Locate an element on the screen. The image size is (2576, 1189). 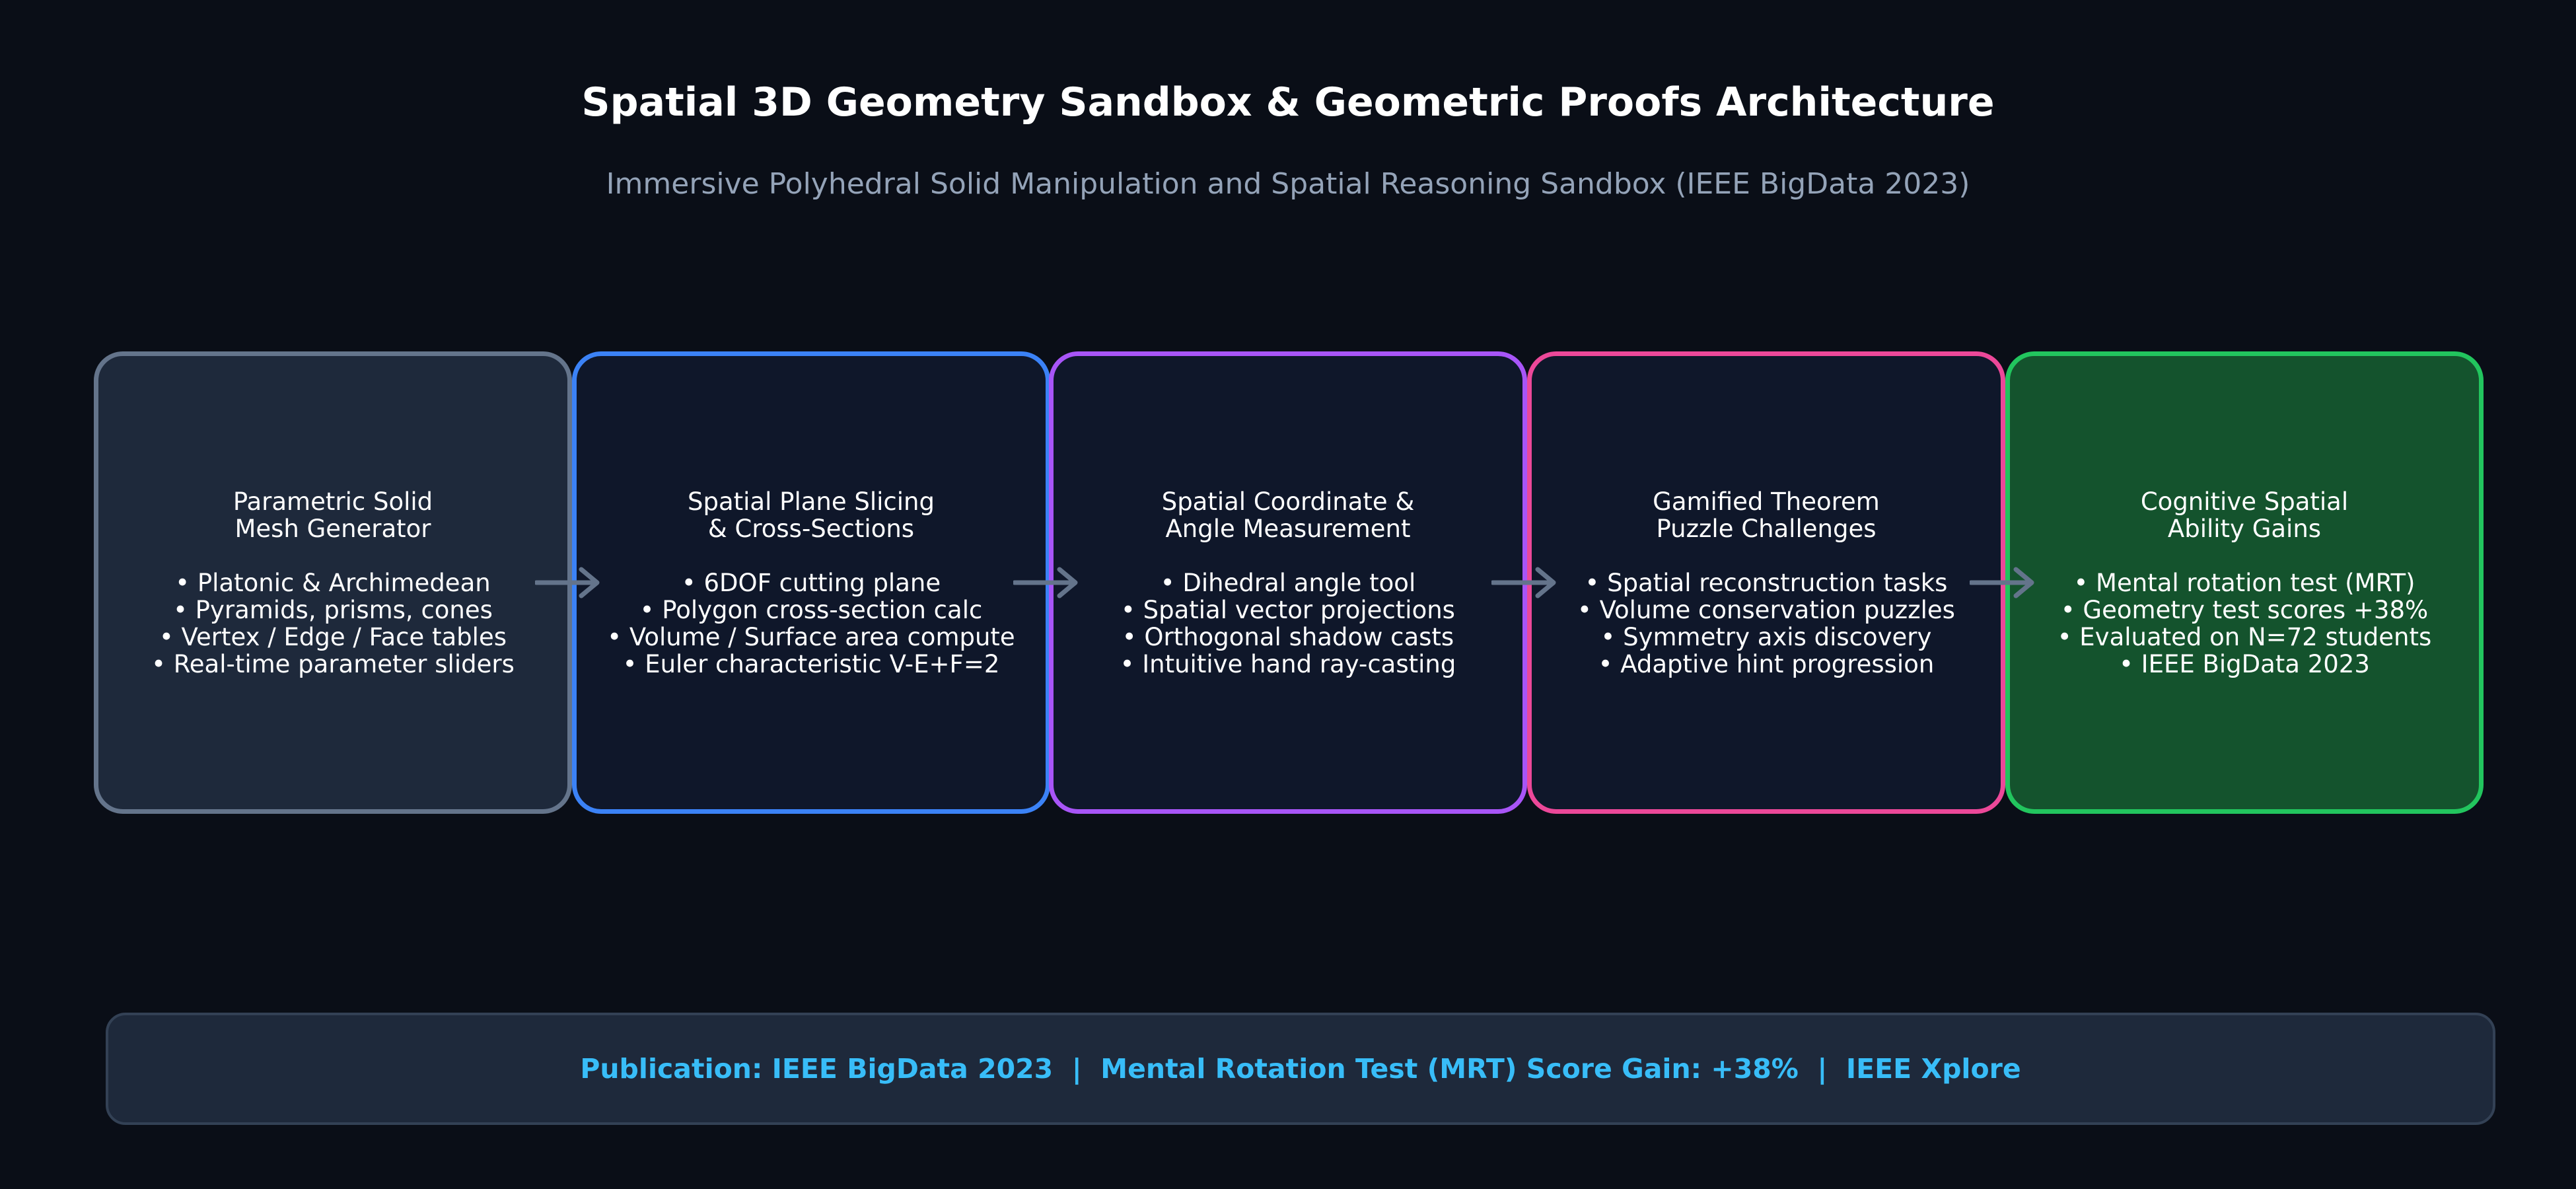
stage-title-line: Gamified Theorem is located at coordinates (1767, 501).